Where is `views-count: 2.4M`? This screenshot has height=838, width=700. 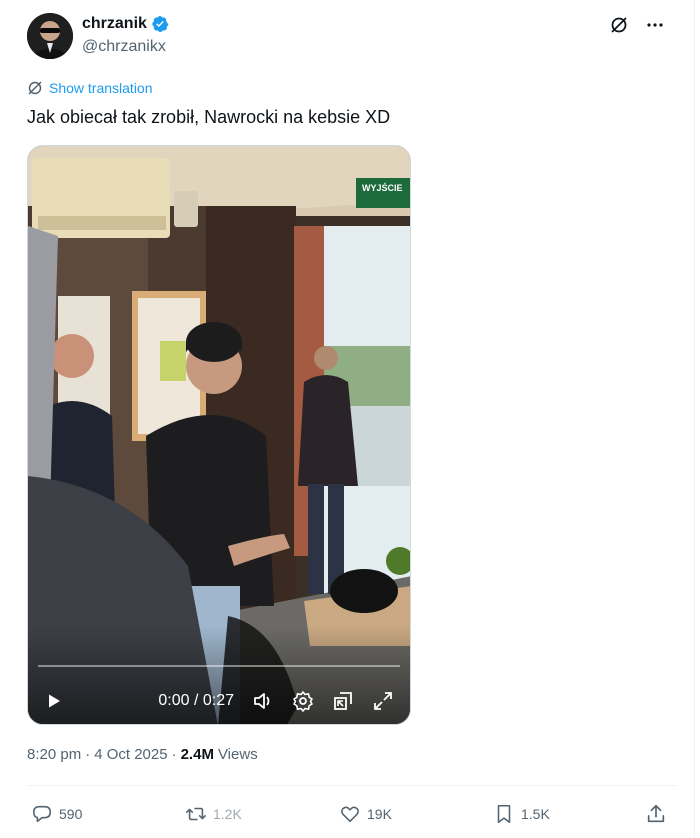
views-count: 2.4M is located at coordinates (197, 754).